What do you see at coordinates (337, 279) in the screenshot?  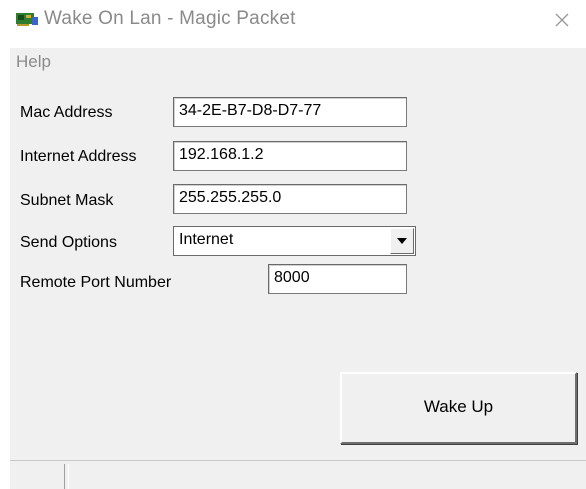 I see `remote-port-field: 8000` at bounding box center [337, 279].